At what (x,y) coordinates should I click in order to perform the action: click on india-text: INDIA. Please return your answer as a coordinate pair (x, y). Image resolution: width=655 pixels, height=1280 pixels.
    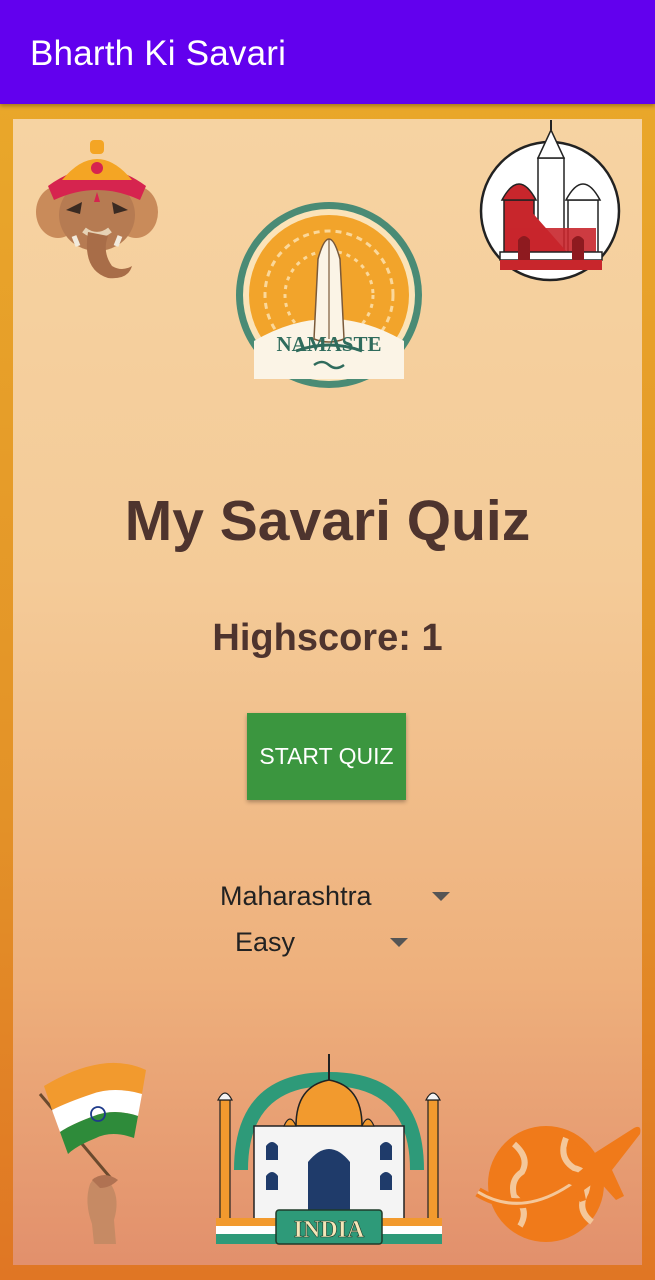
    Looking at the image, I should click on (329, 1230).